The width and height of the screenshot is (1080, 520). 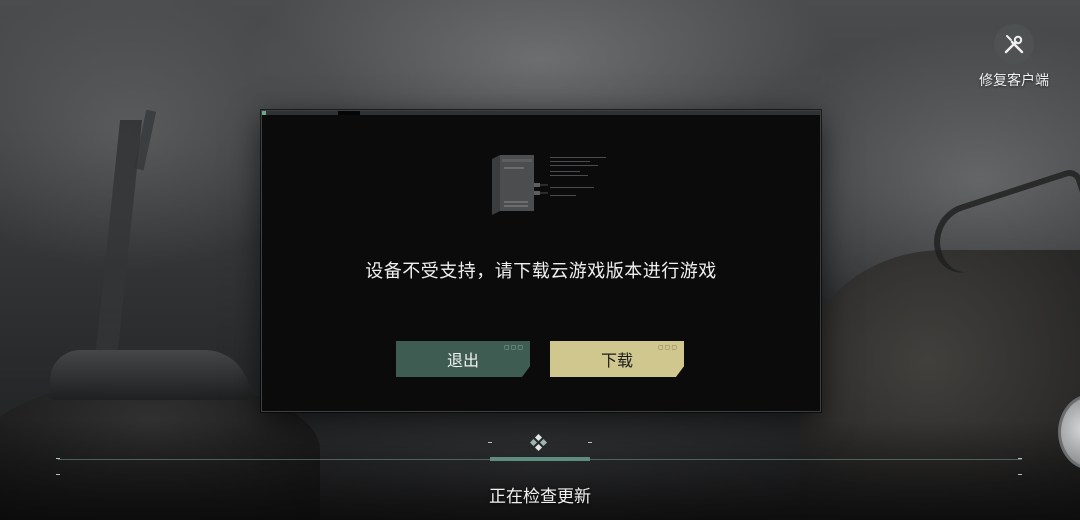 What do you see at coordinates (264, 113) in the screenshot?
I see `dialog-corner-marker` at bounding box center [264, 113].